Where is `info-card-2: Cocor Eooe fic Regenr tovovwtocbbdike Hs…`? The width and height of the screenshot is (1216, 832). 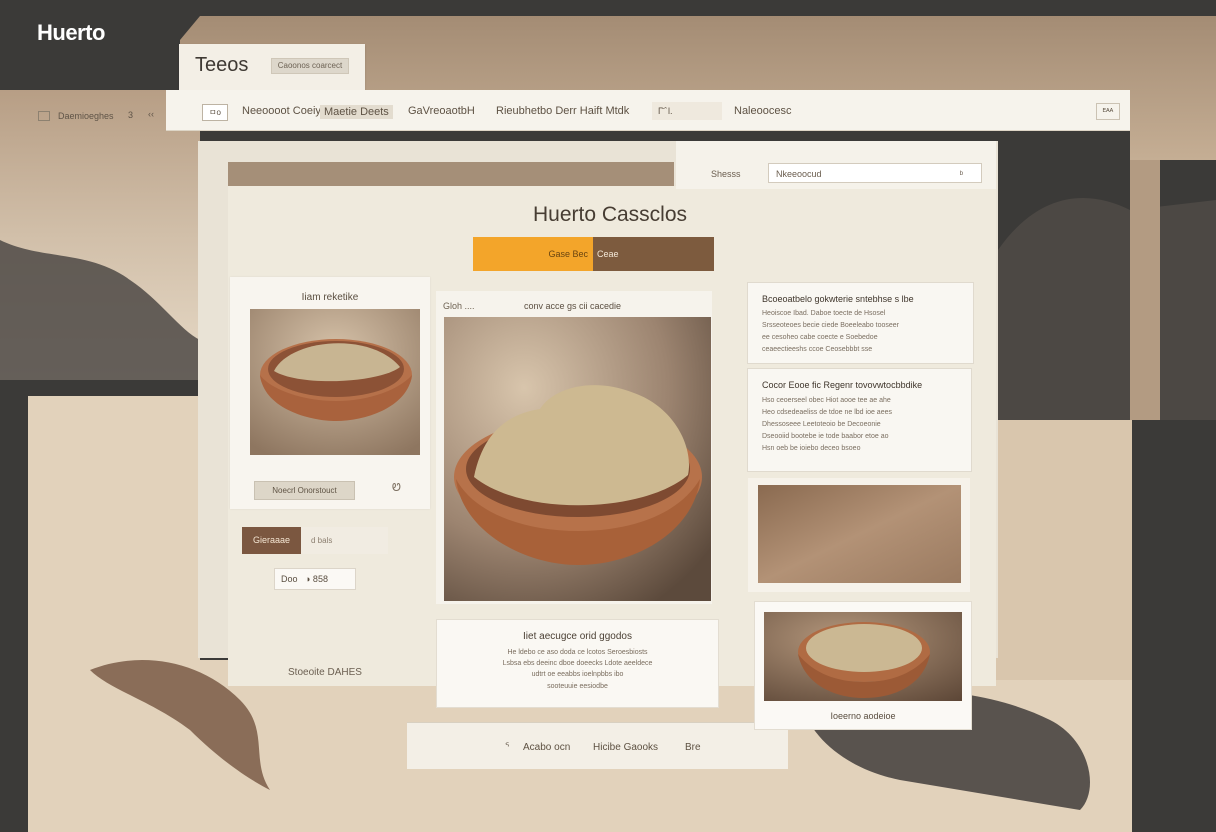 info-card-2: Cocor Eooe fic Regenr tovovwtocbbdike Hs… is located at coordinates (859, 420).